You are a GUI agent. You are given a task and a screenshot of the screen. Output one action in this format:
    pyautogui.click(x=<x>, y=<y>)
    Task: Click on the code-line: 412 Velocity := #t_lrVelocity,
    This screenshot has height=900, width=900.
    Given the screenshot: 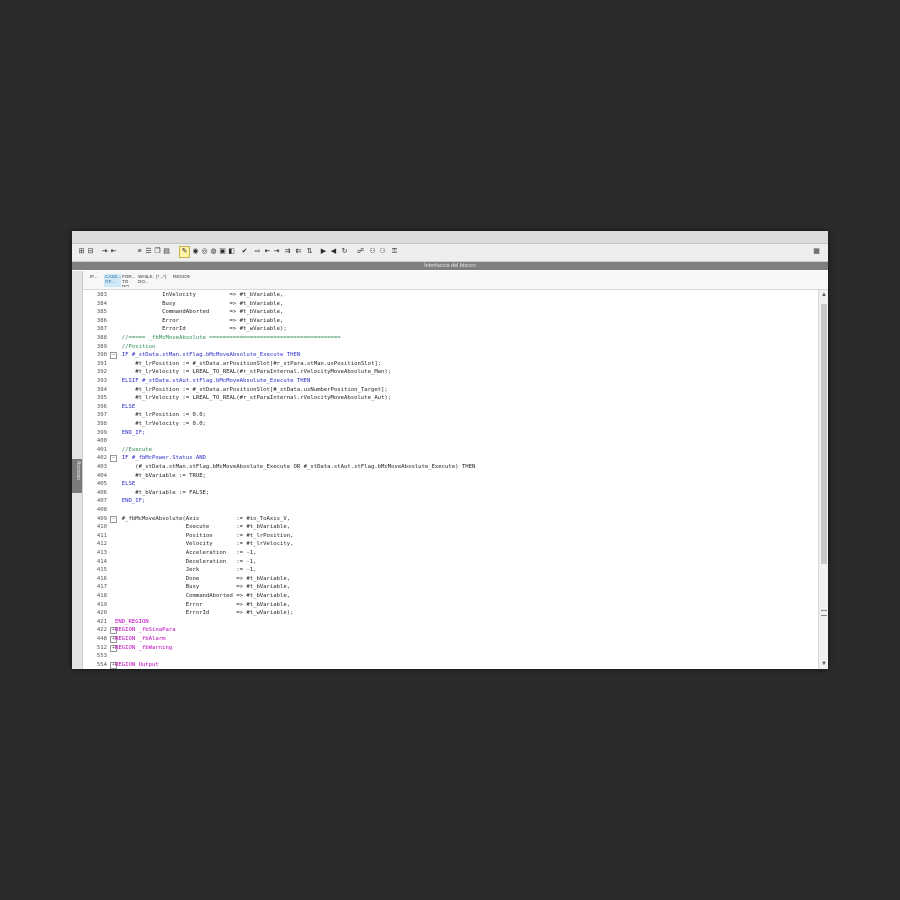 What is the action you would take?
    pyautogui.click(x=450, y=544)
    